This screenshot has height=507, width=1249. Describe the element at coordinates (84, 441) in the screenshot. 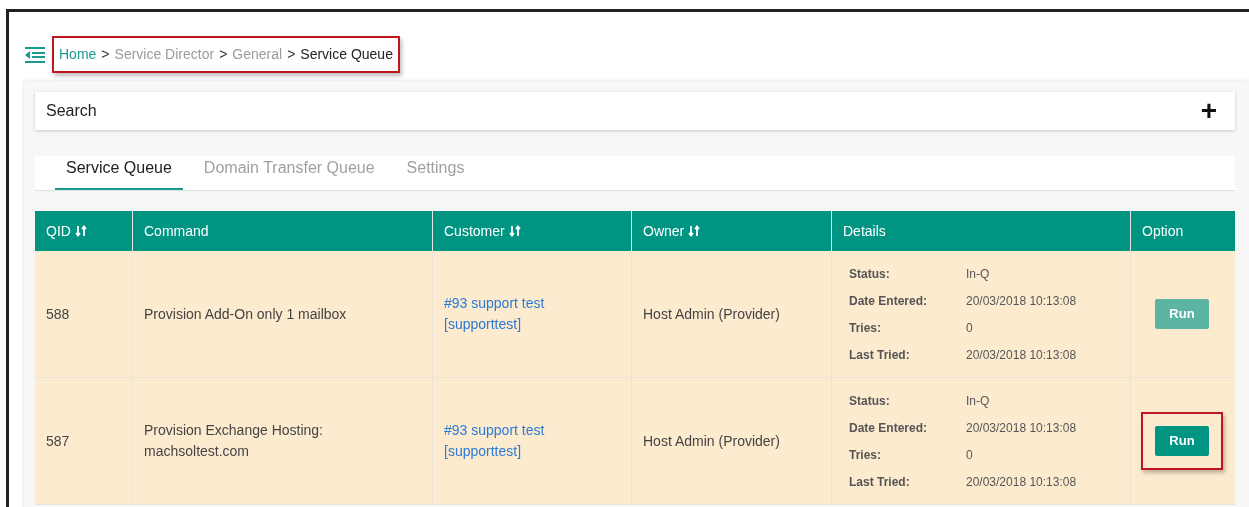

I see `table-cell: 587` at that location.